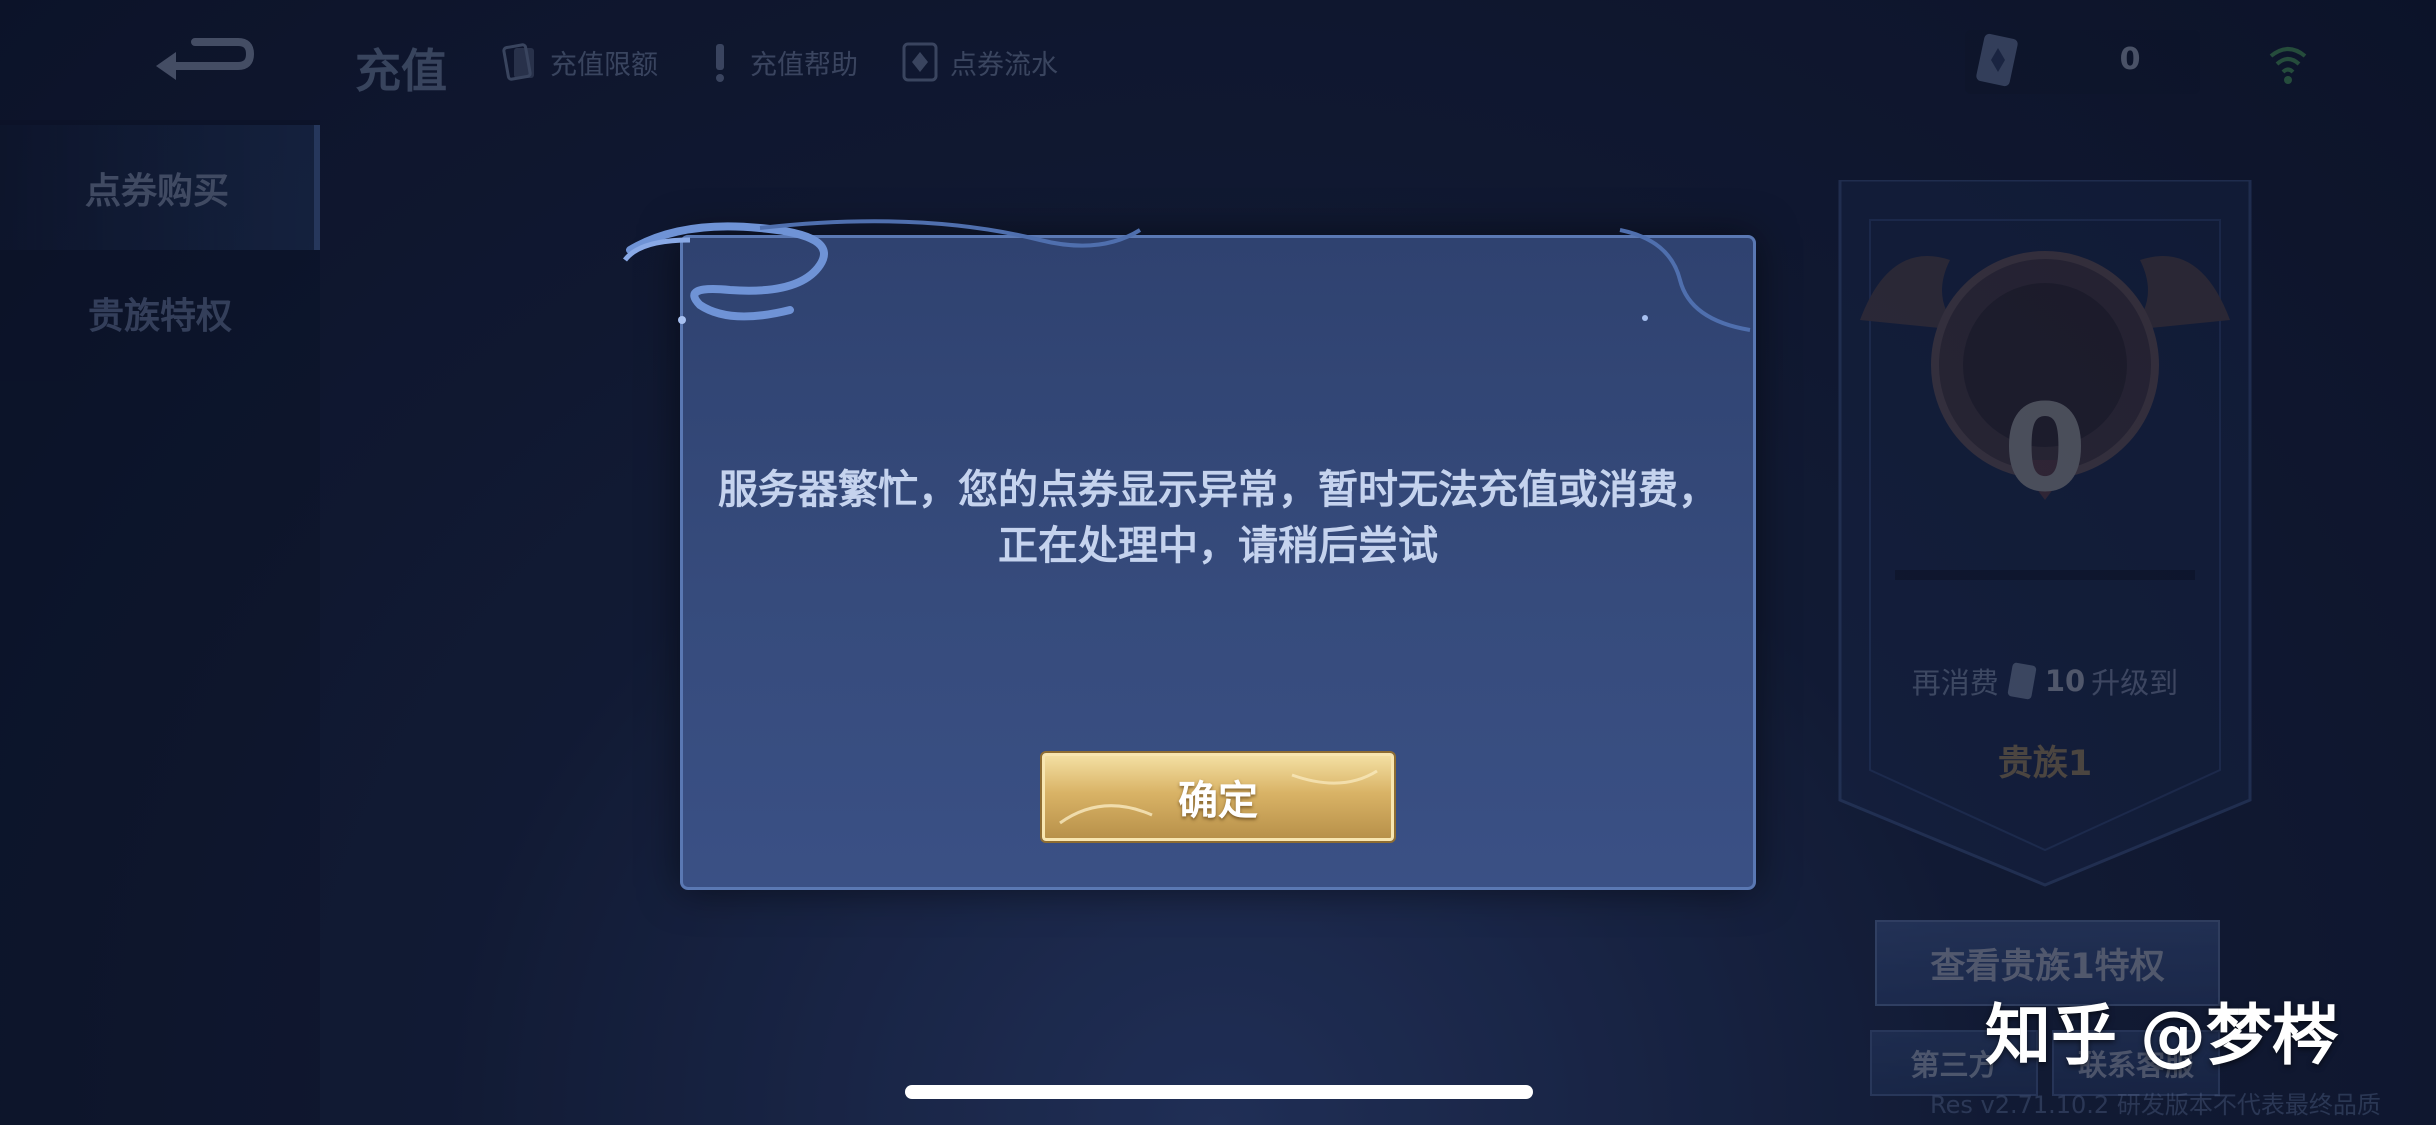 This screenshot has height=1125, width=2436. Describe the element at coordinates (1218, 518) in the screenshot. I see `dialog-message: 服务器繁忙，您的点券显示异常，暂时无法充值或消费，正在处理中，请稍后尝试` at that location.